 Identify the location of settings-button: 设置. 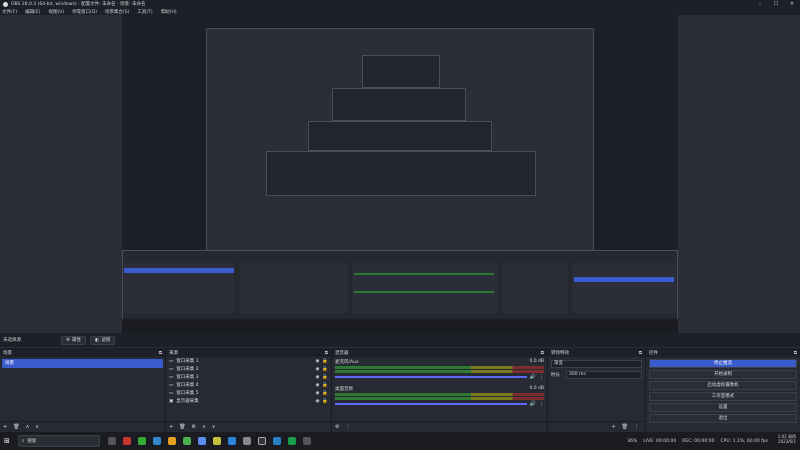
(723, 407).